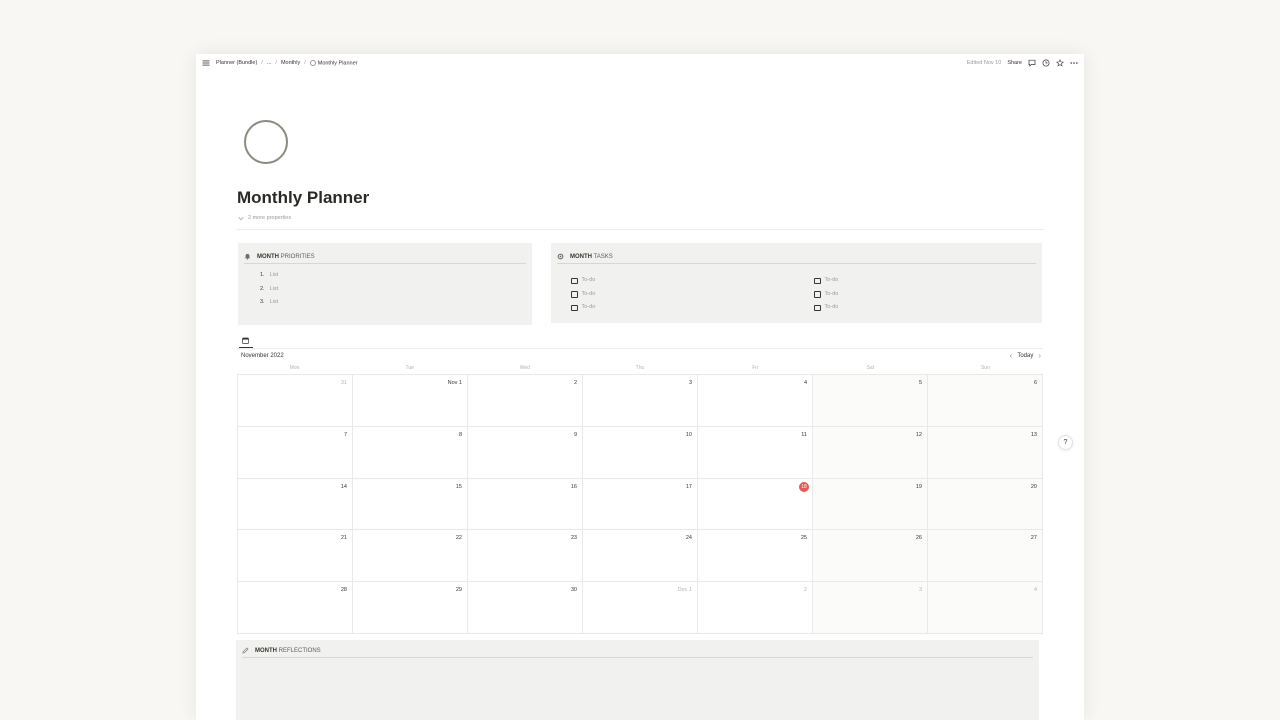  I want to click on top-actions: Edited Nov 10 Share, so click(1022, 63).